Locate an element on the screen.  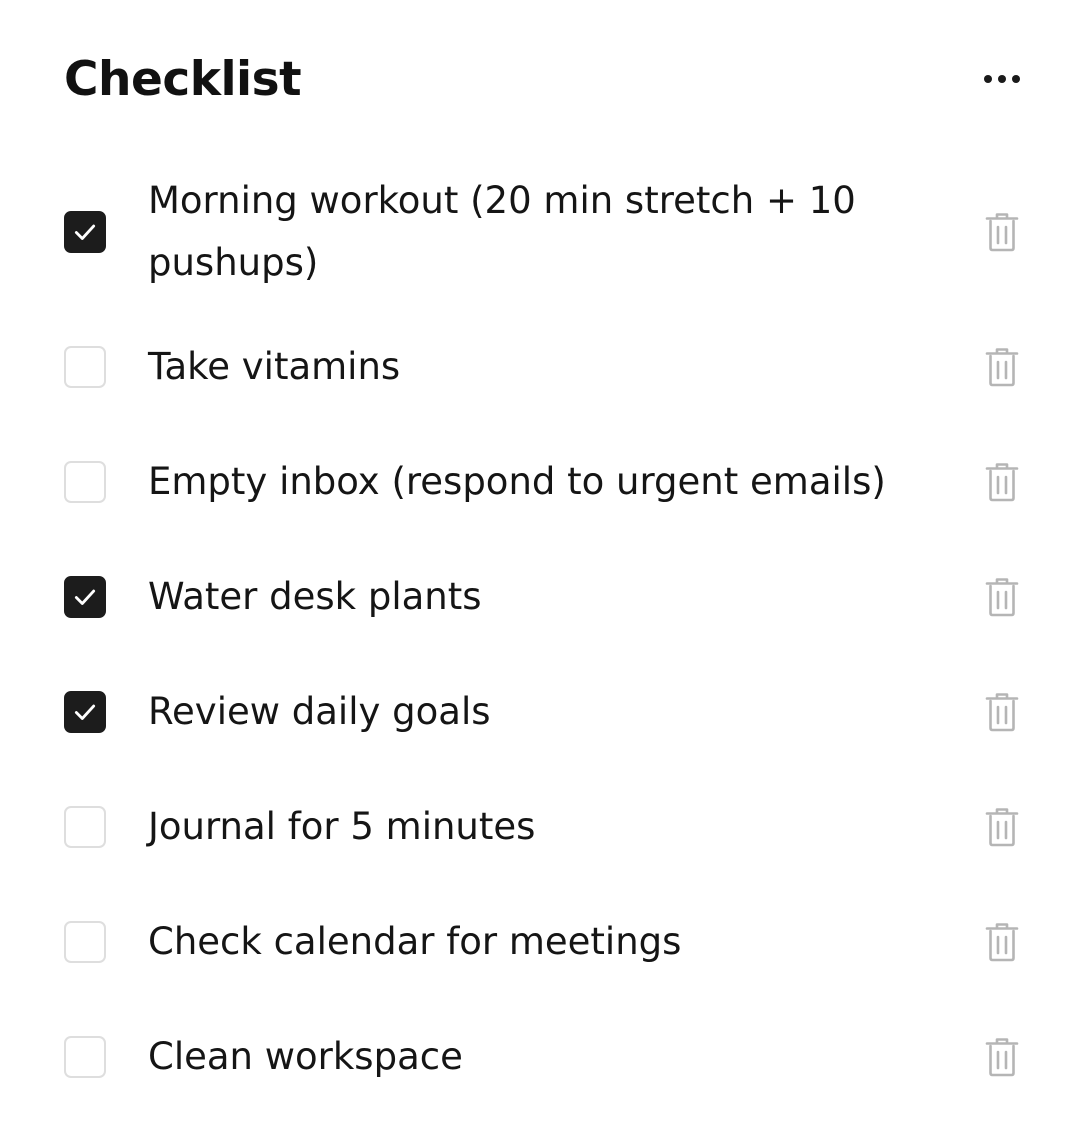
checklist-item: Take vitamins is located at coordinates (542, 366).